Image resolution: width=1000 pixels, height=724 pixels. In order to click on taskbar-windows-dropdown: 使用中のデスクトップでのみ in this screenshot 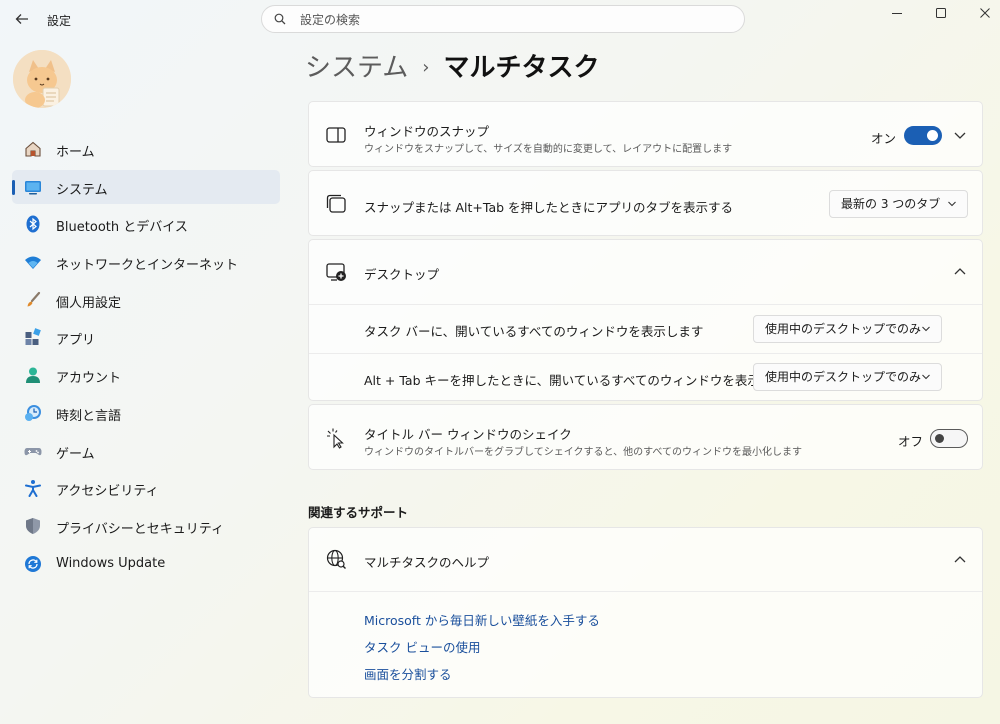, I will do `click(847, 329)`.